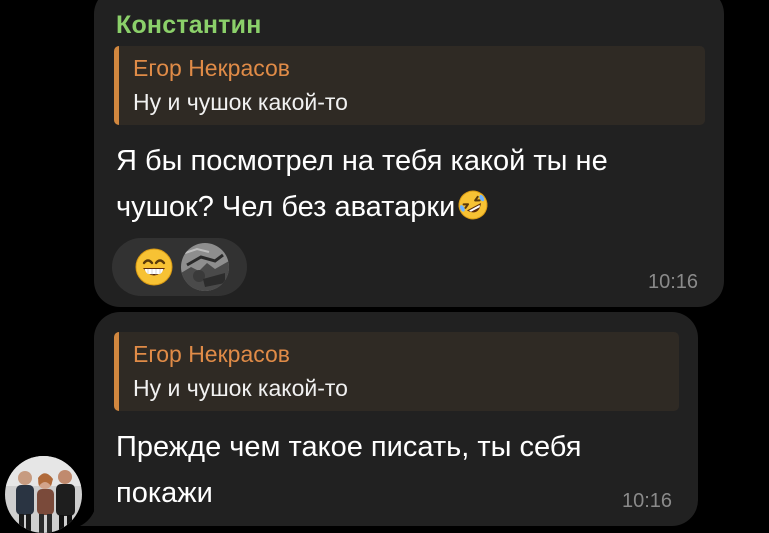 The image size is (769, 533). Describe the element at coordinates (95, 516) in the screenshot. I see `bubble-tail` at that location.